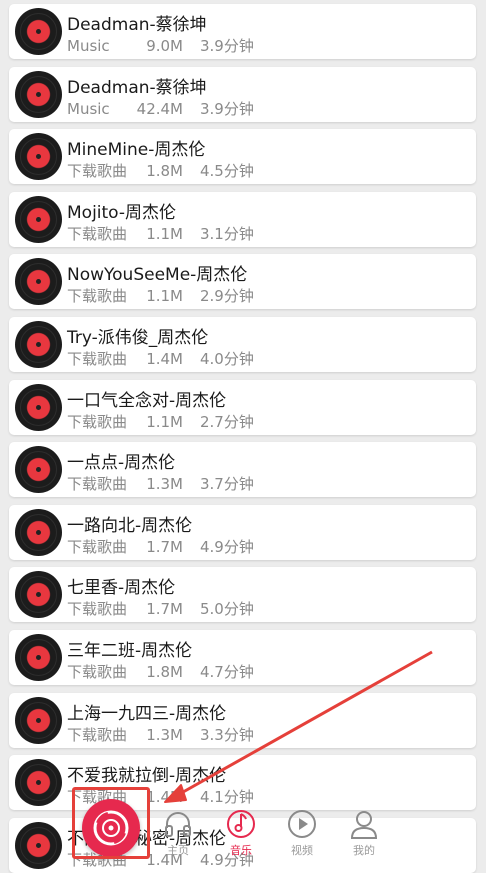 The image size is (486, 873). What do you see at coordinates (147, 713) in the screenshot?
I see `song-title: 上海一九四三-周杰伦` at bounding box center [147, 713].